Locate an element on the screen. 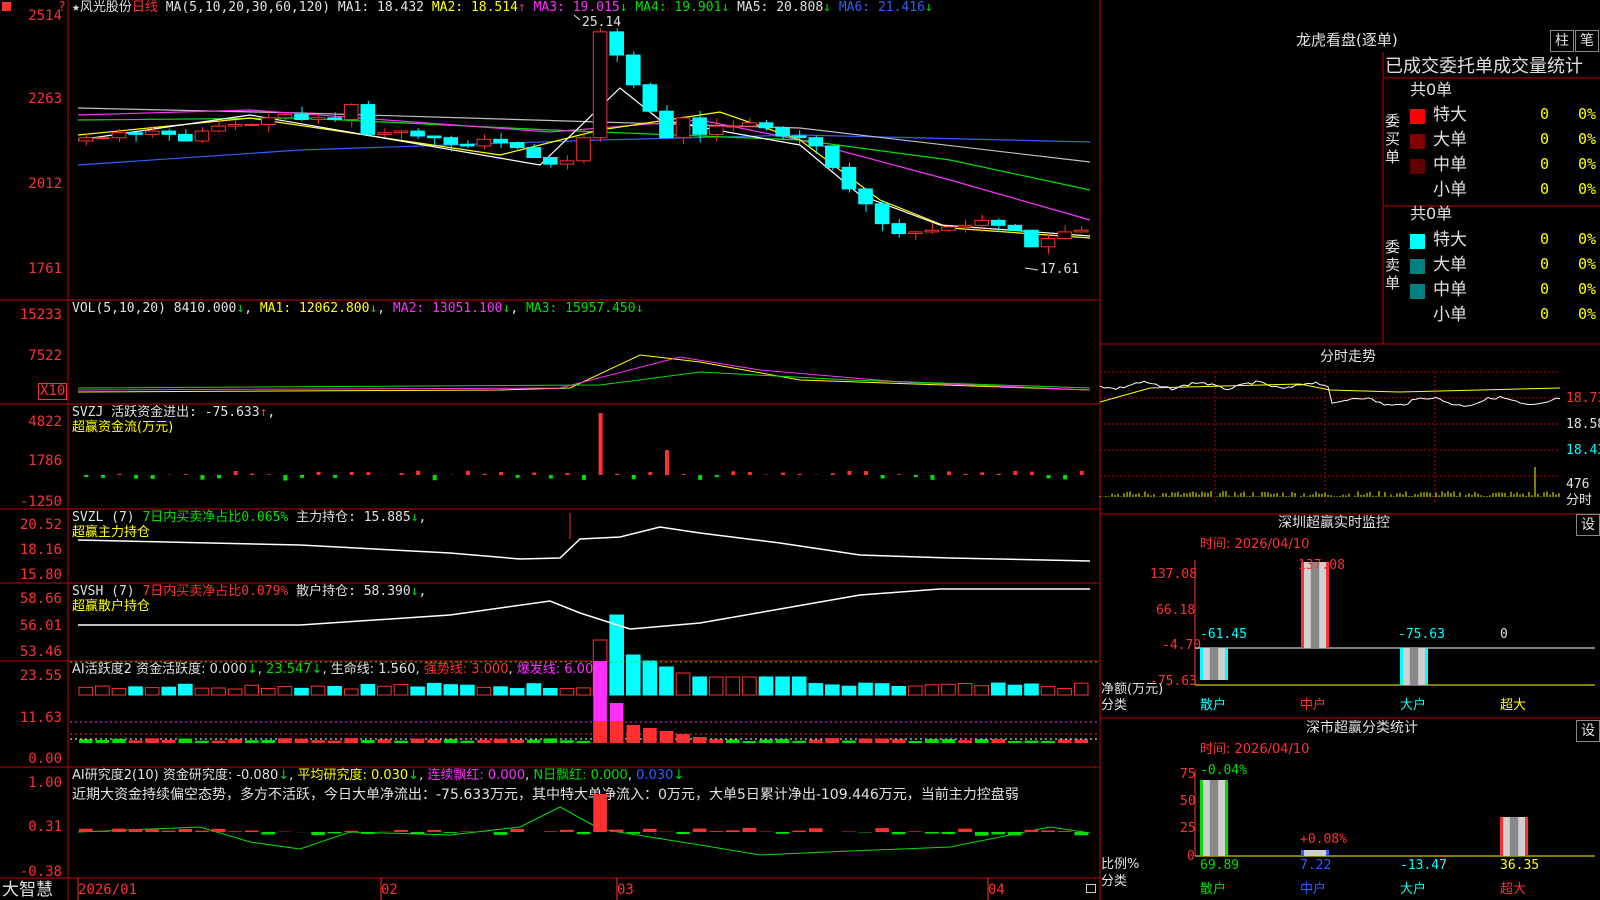  lock-icon is located at coordinates (1091, 888).